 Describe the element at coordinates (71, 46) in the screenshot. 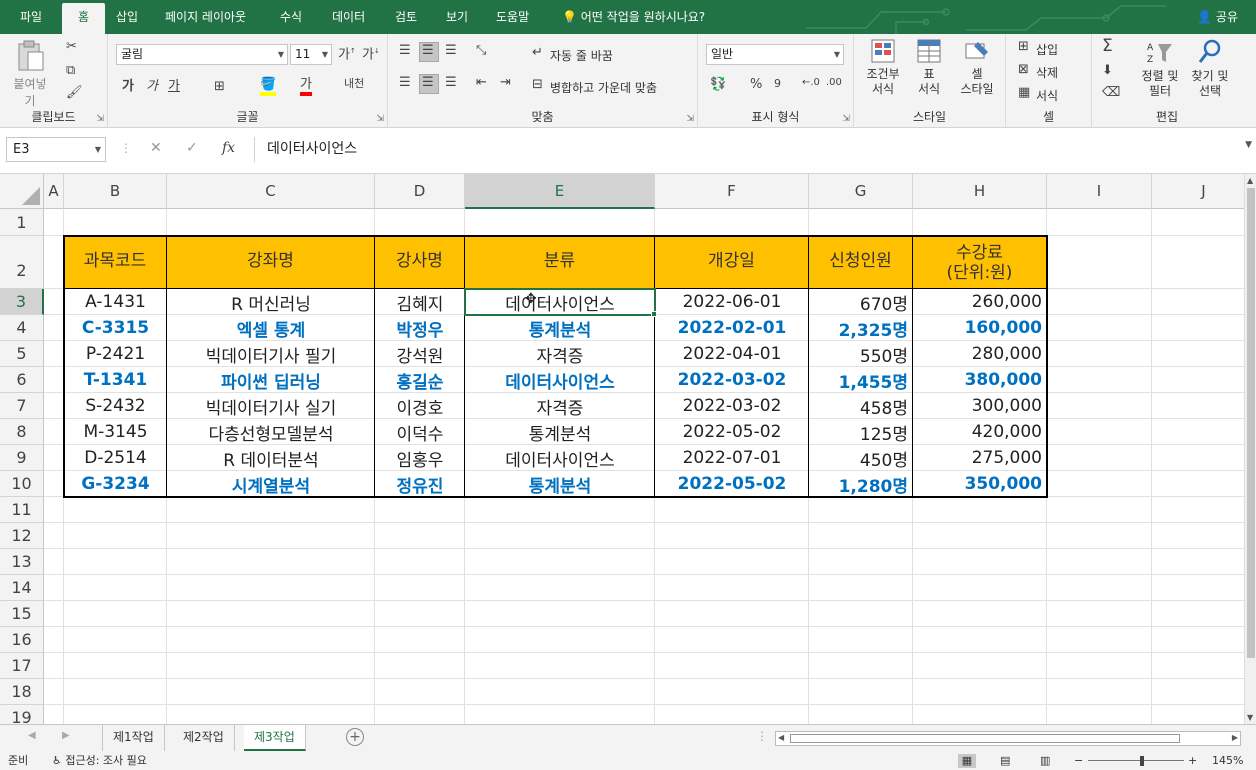

I see `cut-icon: ✂` at that location.